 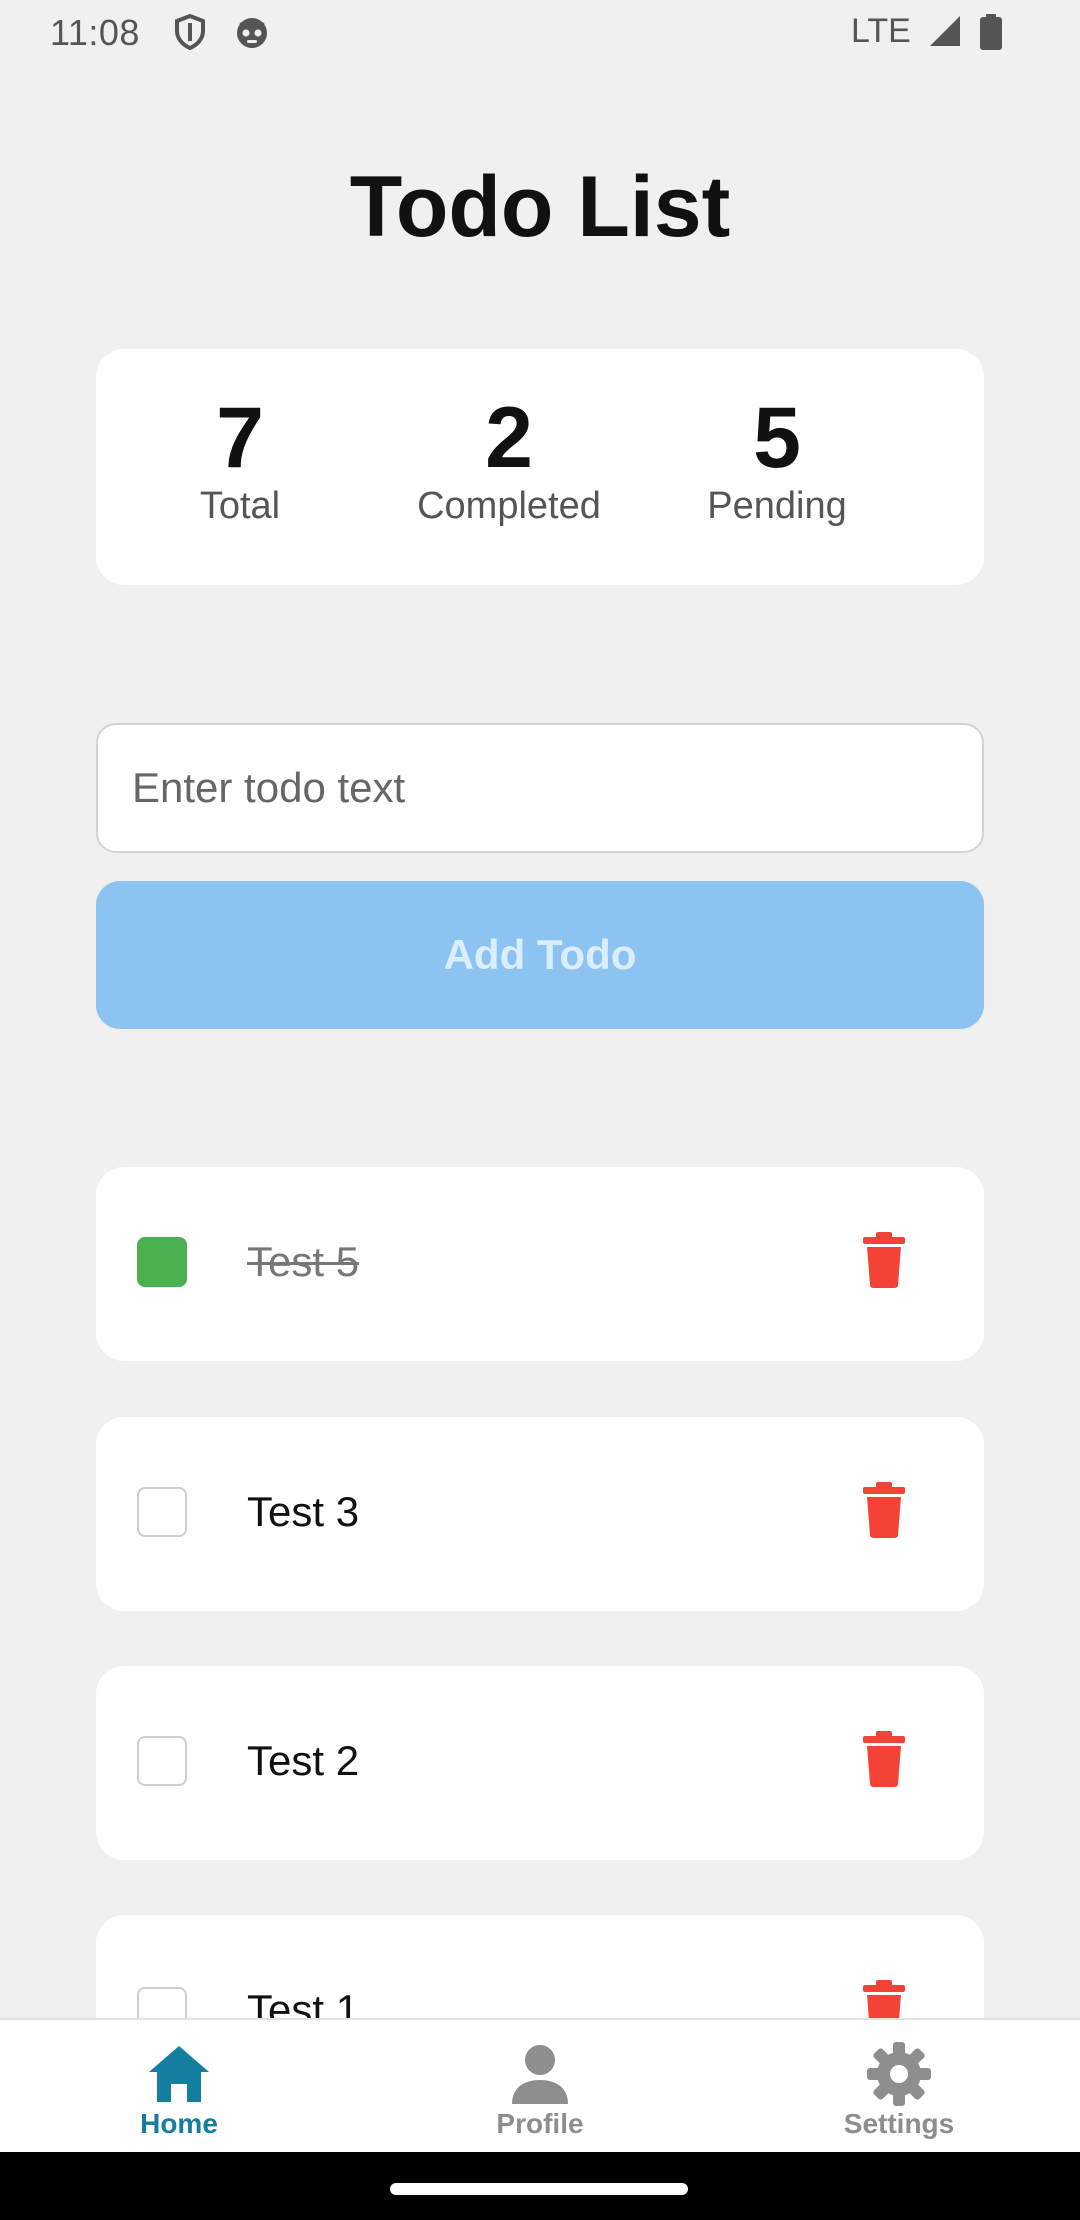 I want to click on todo-item: Test 2, so click(x=540, y=1763).